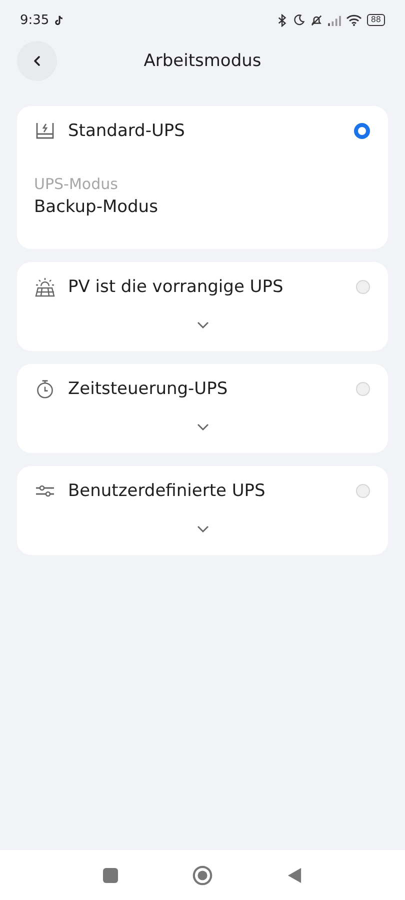  Describe the element at coordinates (96, 207) in the screenshot. I see `setting-value: Backup-Modus` at that location.